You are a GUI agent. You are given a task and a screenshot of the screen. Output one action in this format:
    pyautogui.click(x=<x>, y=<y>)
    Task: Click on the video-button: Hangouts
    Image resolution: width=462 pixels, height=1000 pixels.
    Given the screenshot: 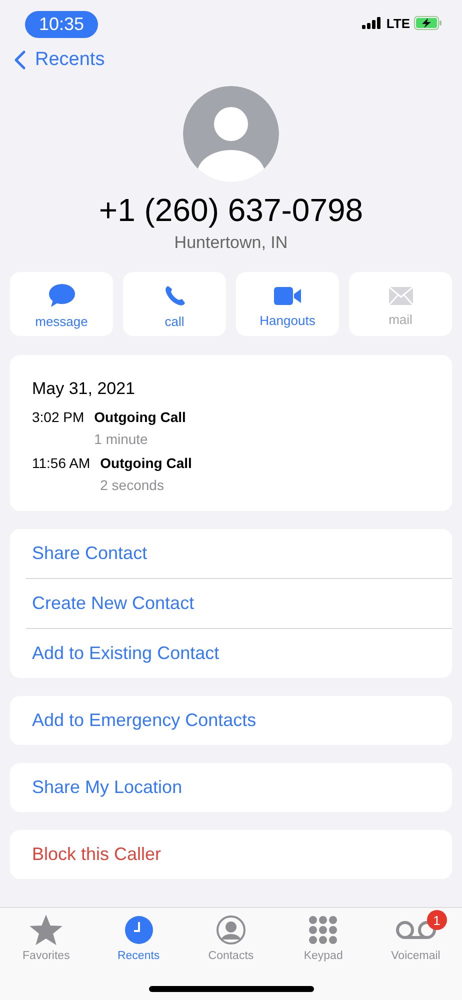 What is the action you would take?
    pyautogui.click(x=287, y=304)
    